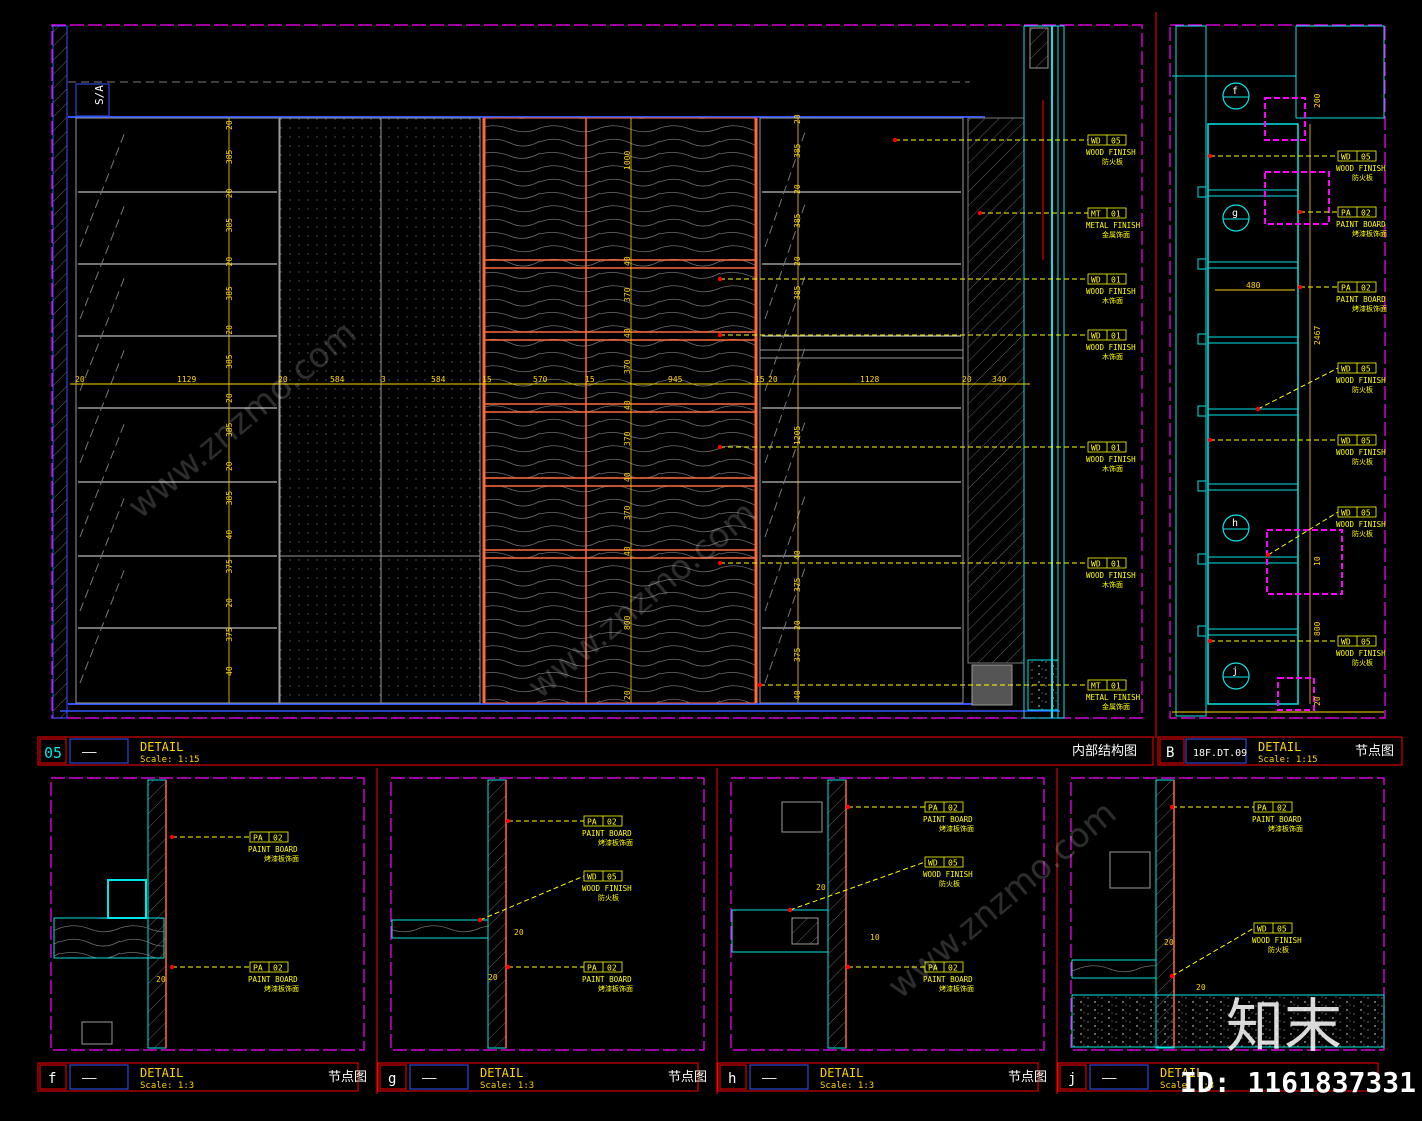 This screenshot has height=1121, width=1422. What do you see at coordinates (1116, 706) in the screenshot?
I see `callout-line2: 金属饰面` at bounding box center [1116, 706].